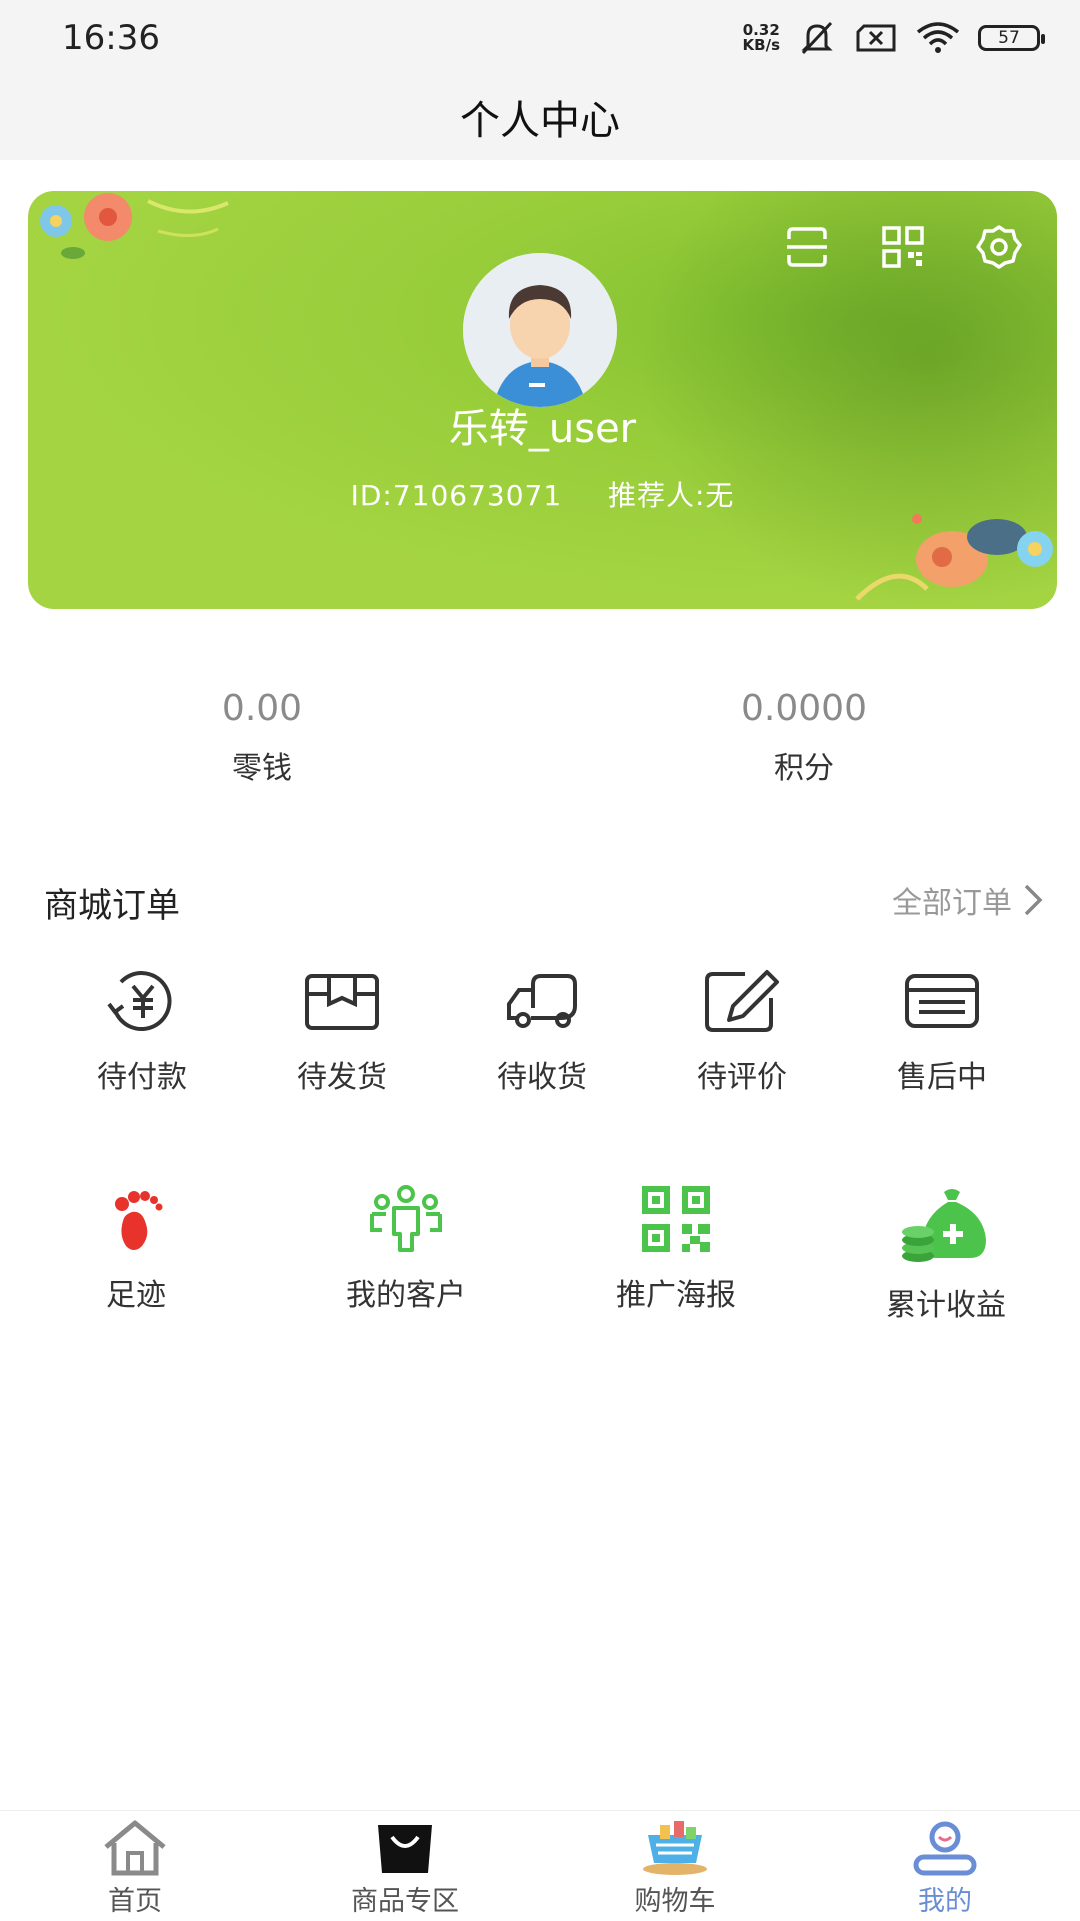  What do you see at coordinates (406, 1295) in the screenshot?
I see `tool-label-my-customers: 我的客户` at bounding box center [406, 1295].